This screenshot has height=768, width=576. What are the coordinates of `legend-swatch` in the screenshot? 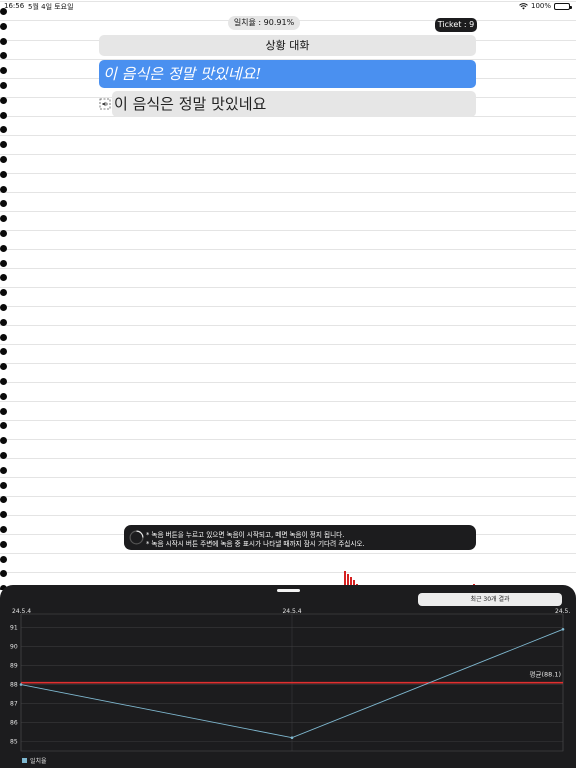 It's located at (24, 760).